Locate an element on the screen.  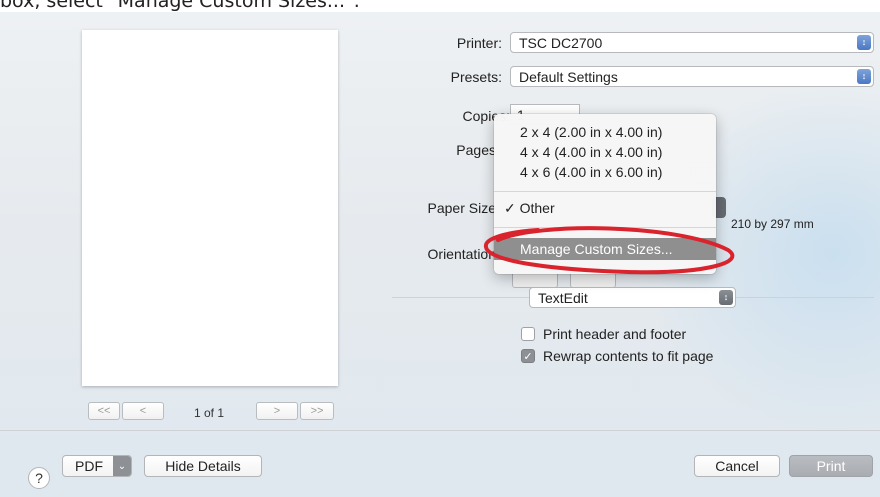
page-count: 1 of 1 is located at coordinates (209, 413).